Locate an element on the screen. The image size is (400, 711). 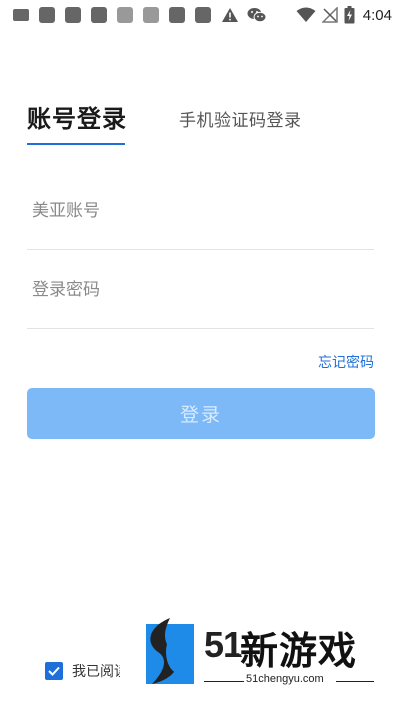
warning-icon is located at coordinates (230, 15).